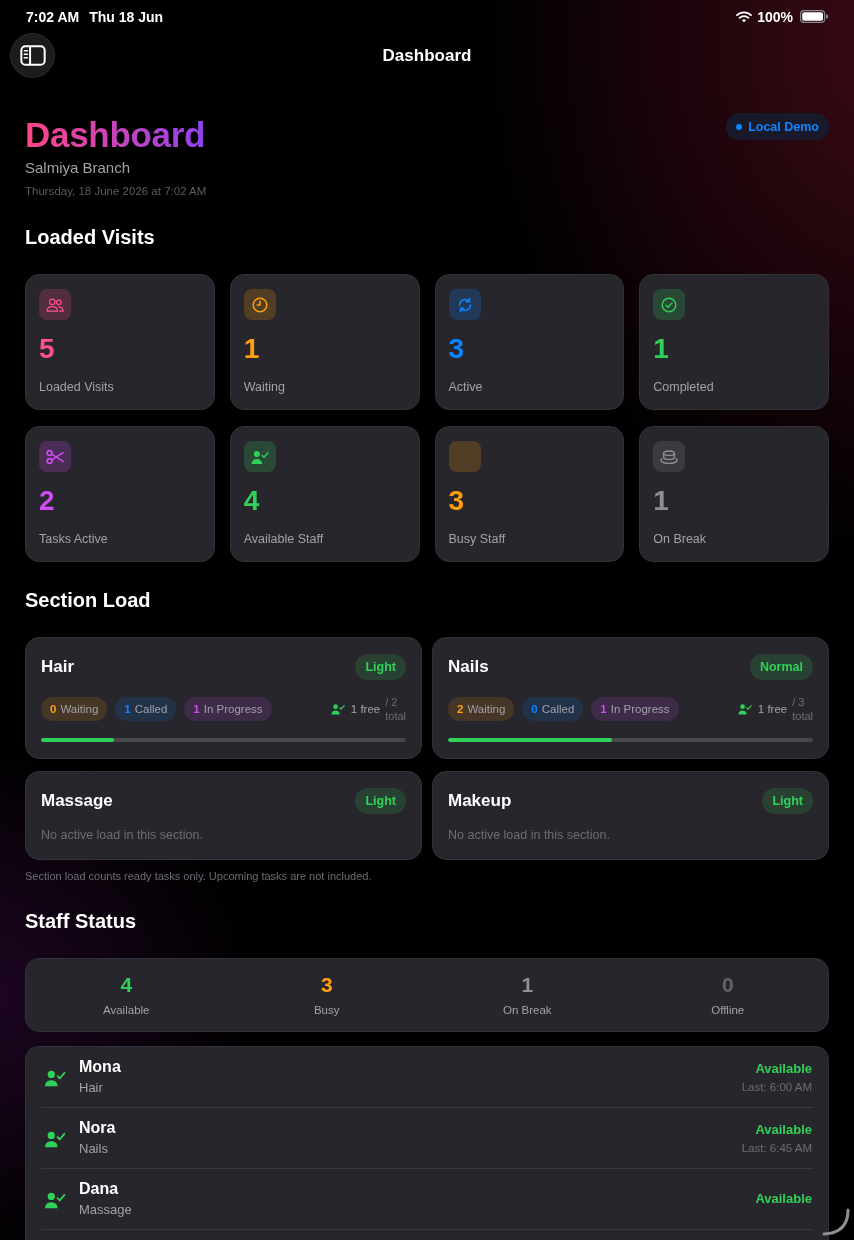 This screenshot has width=854, height=1240. I want to click on sidebar-toggle-button, so click(32, 55).